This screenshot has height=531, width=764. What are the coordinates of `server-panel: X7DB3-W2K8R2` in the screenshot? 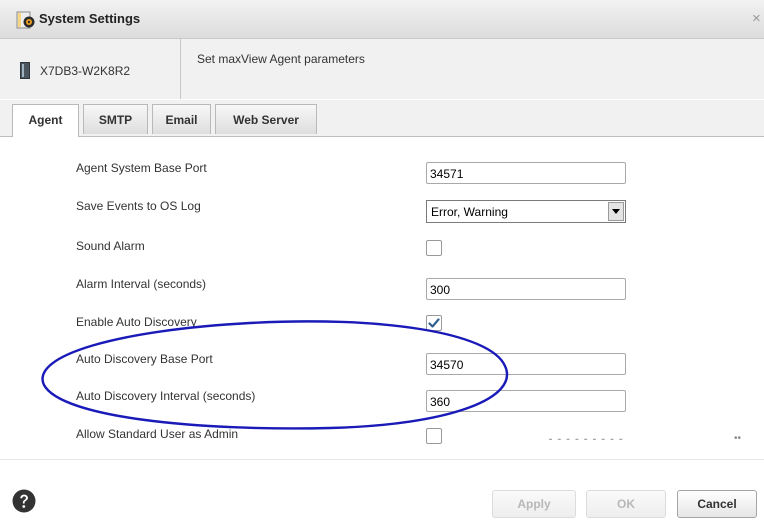 It's located at (90, 69).